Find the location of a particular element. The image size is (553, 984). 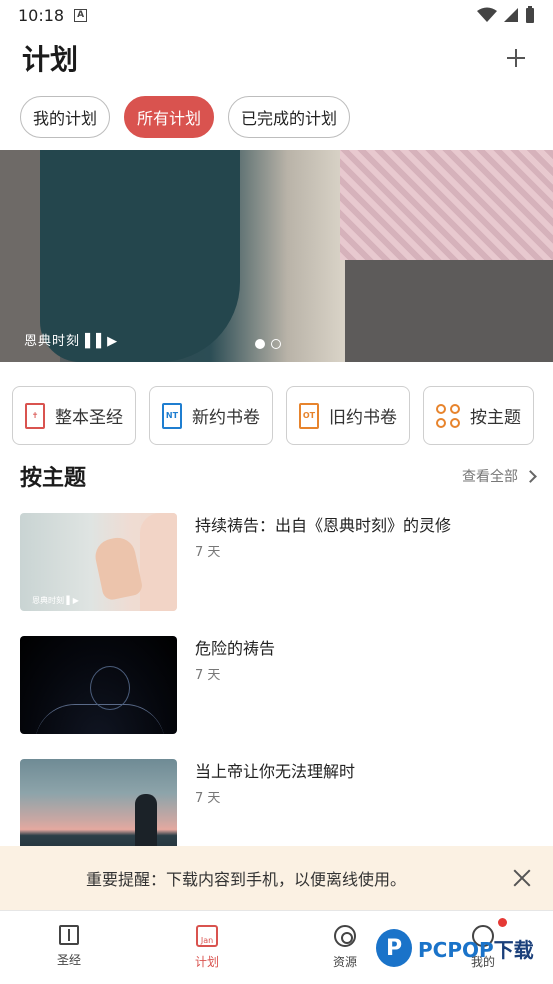

nav-label: 计划 is located at coordinates (206, 962).